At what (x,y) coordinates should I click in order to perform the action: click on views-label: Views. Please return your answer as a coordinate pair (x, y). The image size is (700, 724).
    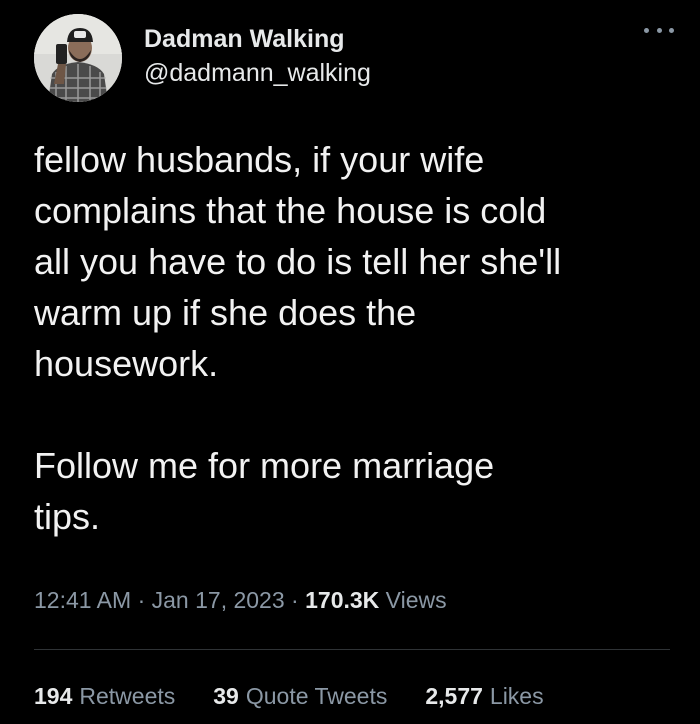
    Looking at the image, I should click on (416, 600).